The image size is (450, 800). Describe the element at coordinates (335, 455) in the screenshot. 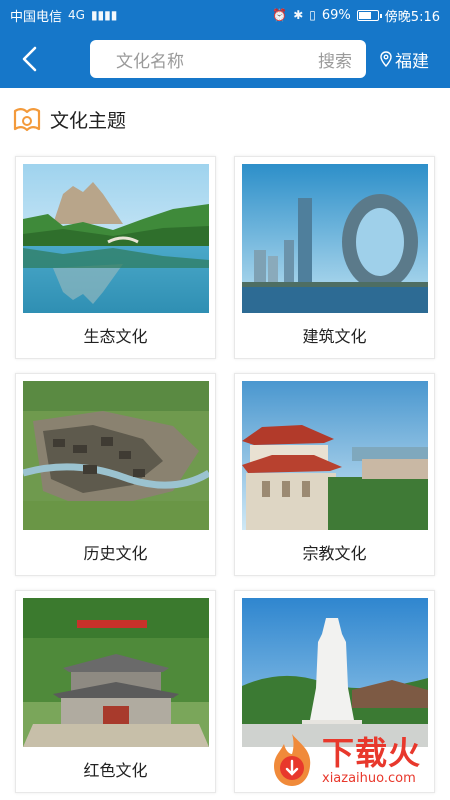

I see `religion-photo` at that location.